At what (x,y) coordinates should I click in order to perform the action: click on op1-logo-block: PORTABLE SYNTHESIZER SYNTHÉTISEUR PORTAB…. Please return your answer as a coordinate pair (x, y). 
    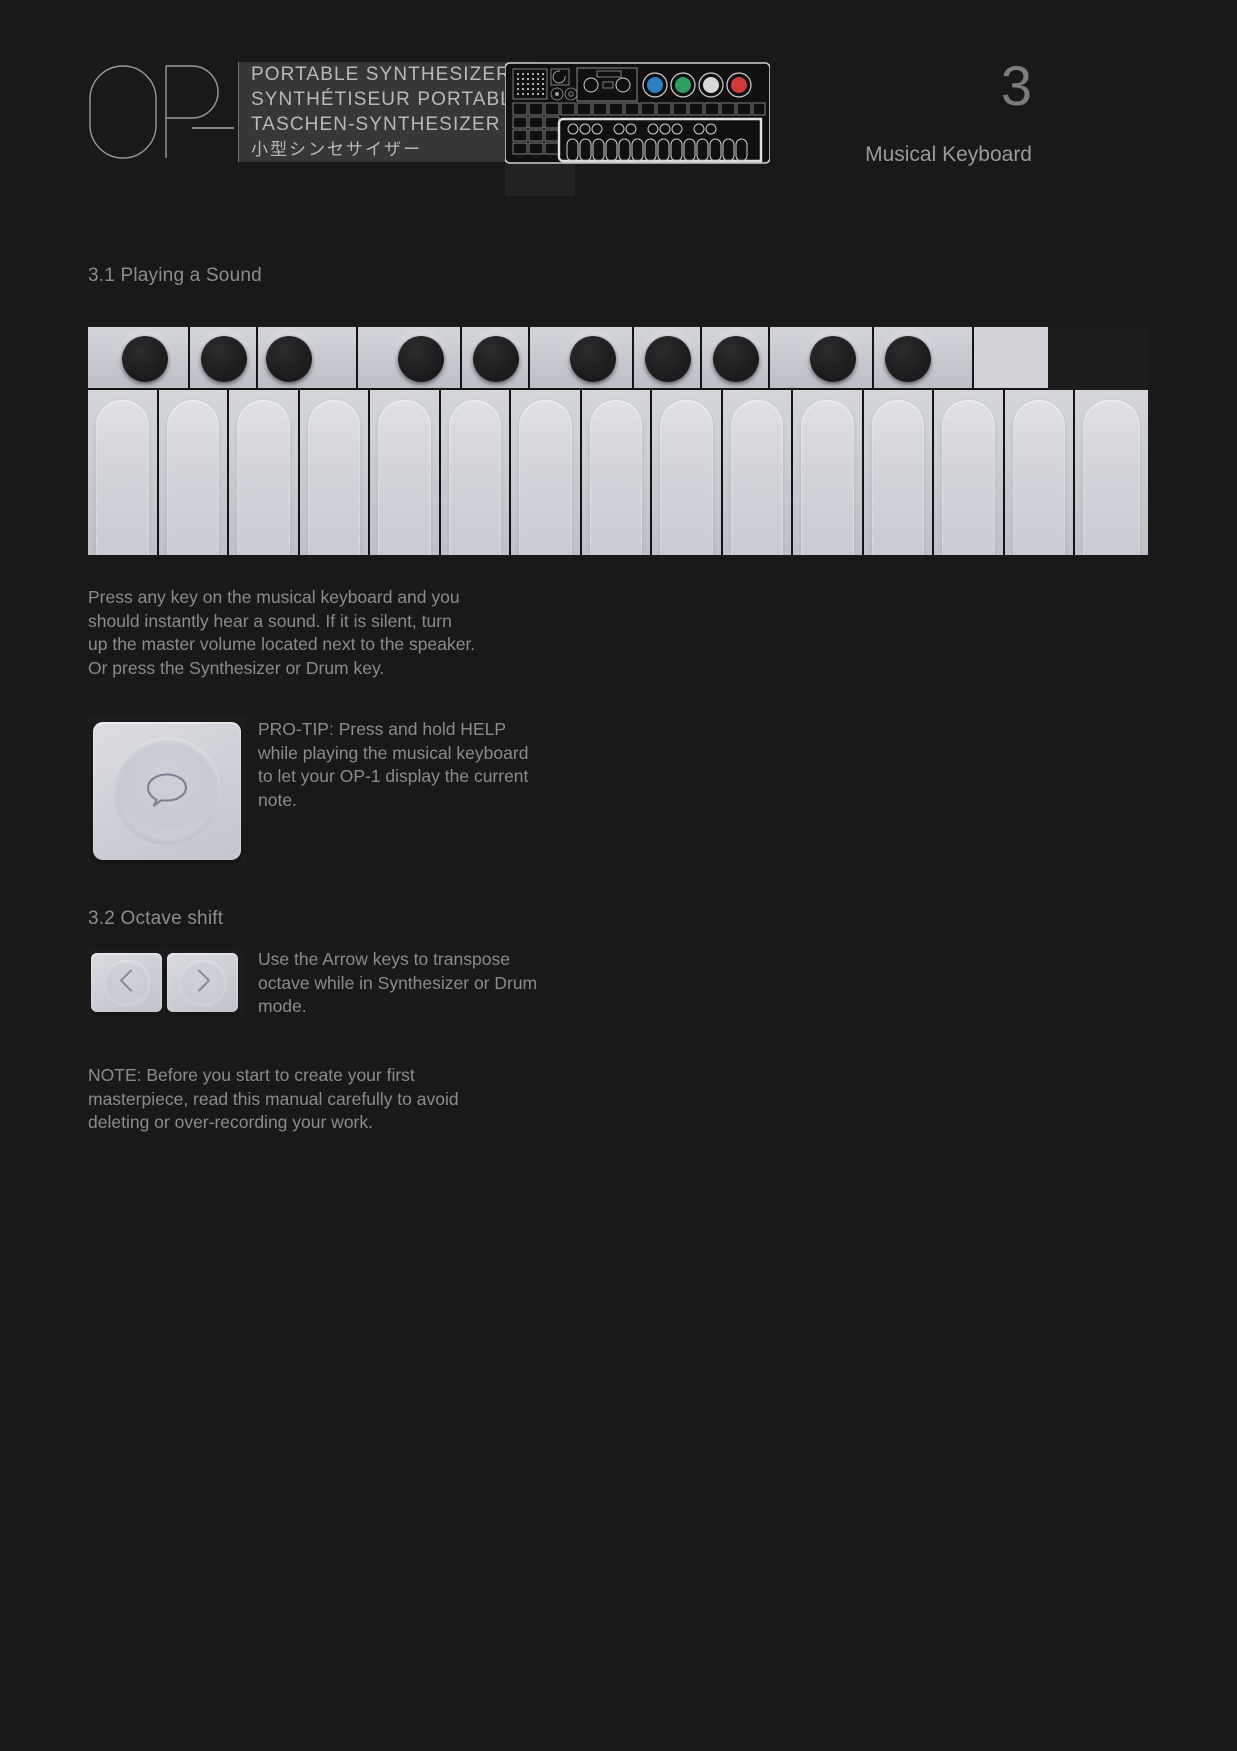
    Looking at the image, I should click on (312, 112).